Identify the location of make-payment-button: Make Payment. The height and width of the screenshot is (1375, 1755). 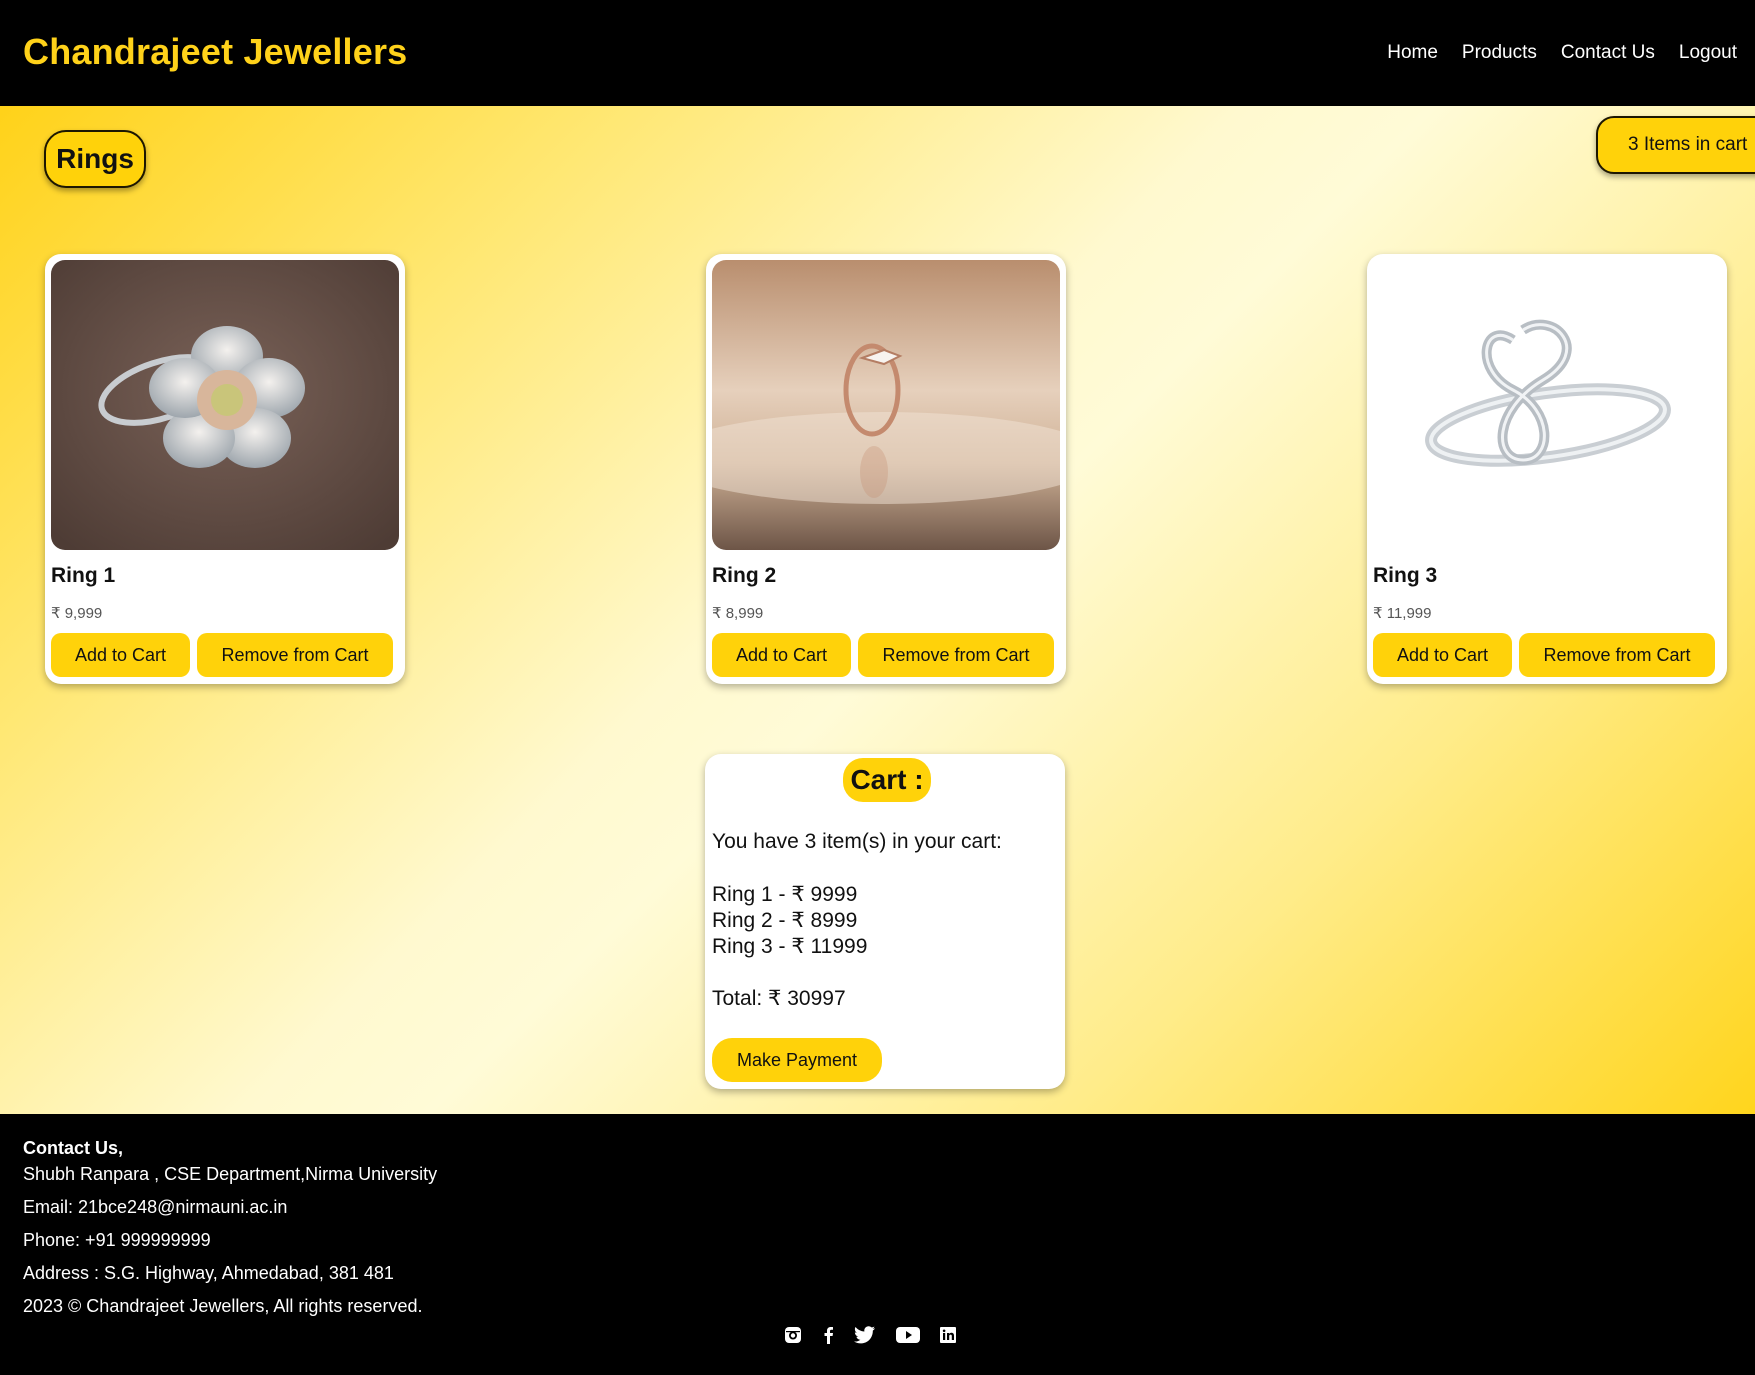
(797, 1060).